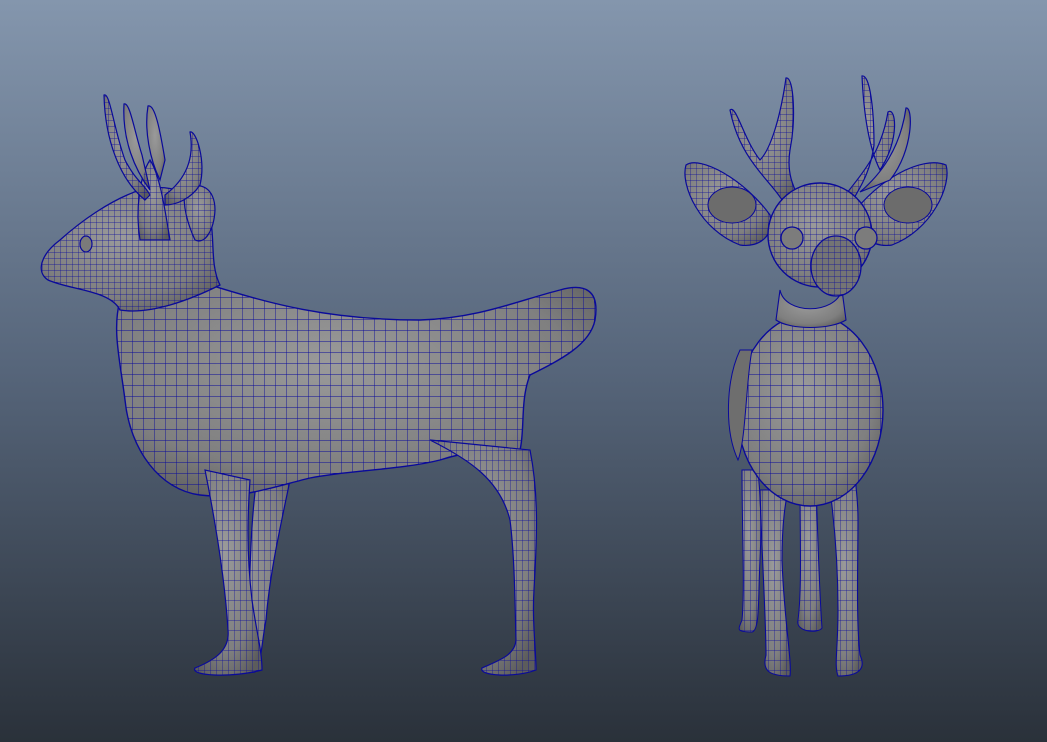 The width and height of the screenshot is (1047, 742). I want to click on eye-icon, so click(86, 244).